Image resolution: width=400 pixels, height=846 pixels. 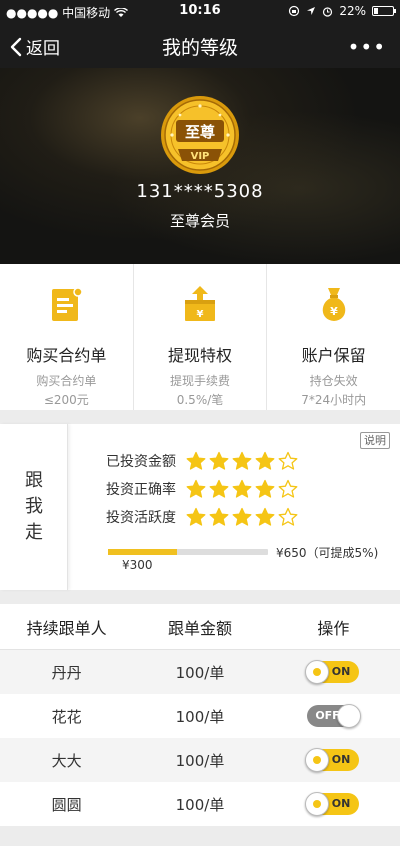 What do you see at coordinates (137, 565) in the screenshot?
I see `progress-current-label: ¥300` at bounding box center [137, 565].